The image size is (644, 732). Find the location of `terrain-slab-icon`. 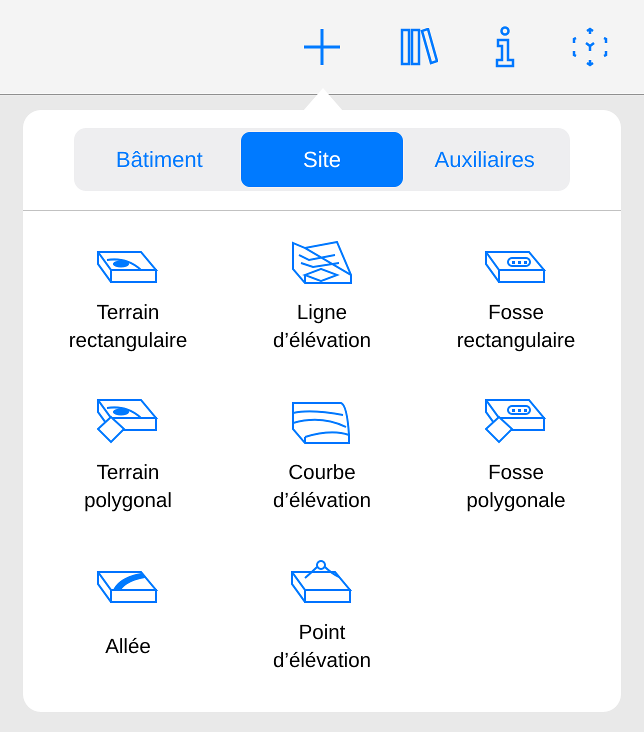

terrain-slab-icon is located at coordinates (128, 268).